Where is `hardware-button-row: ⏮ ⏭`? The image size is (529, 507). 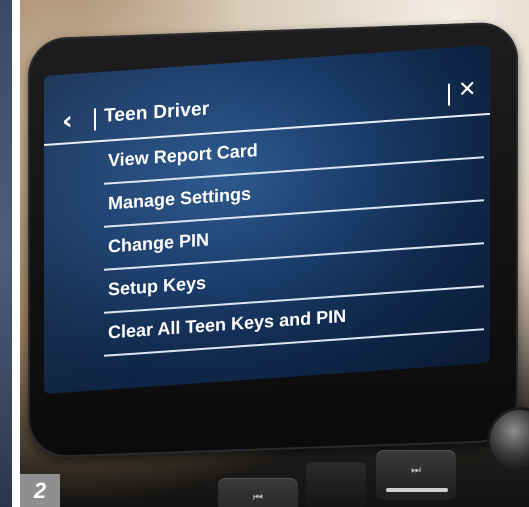 hardware-button-row: ⏮ ⏭ is located at coordinates (330, 478).